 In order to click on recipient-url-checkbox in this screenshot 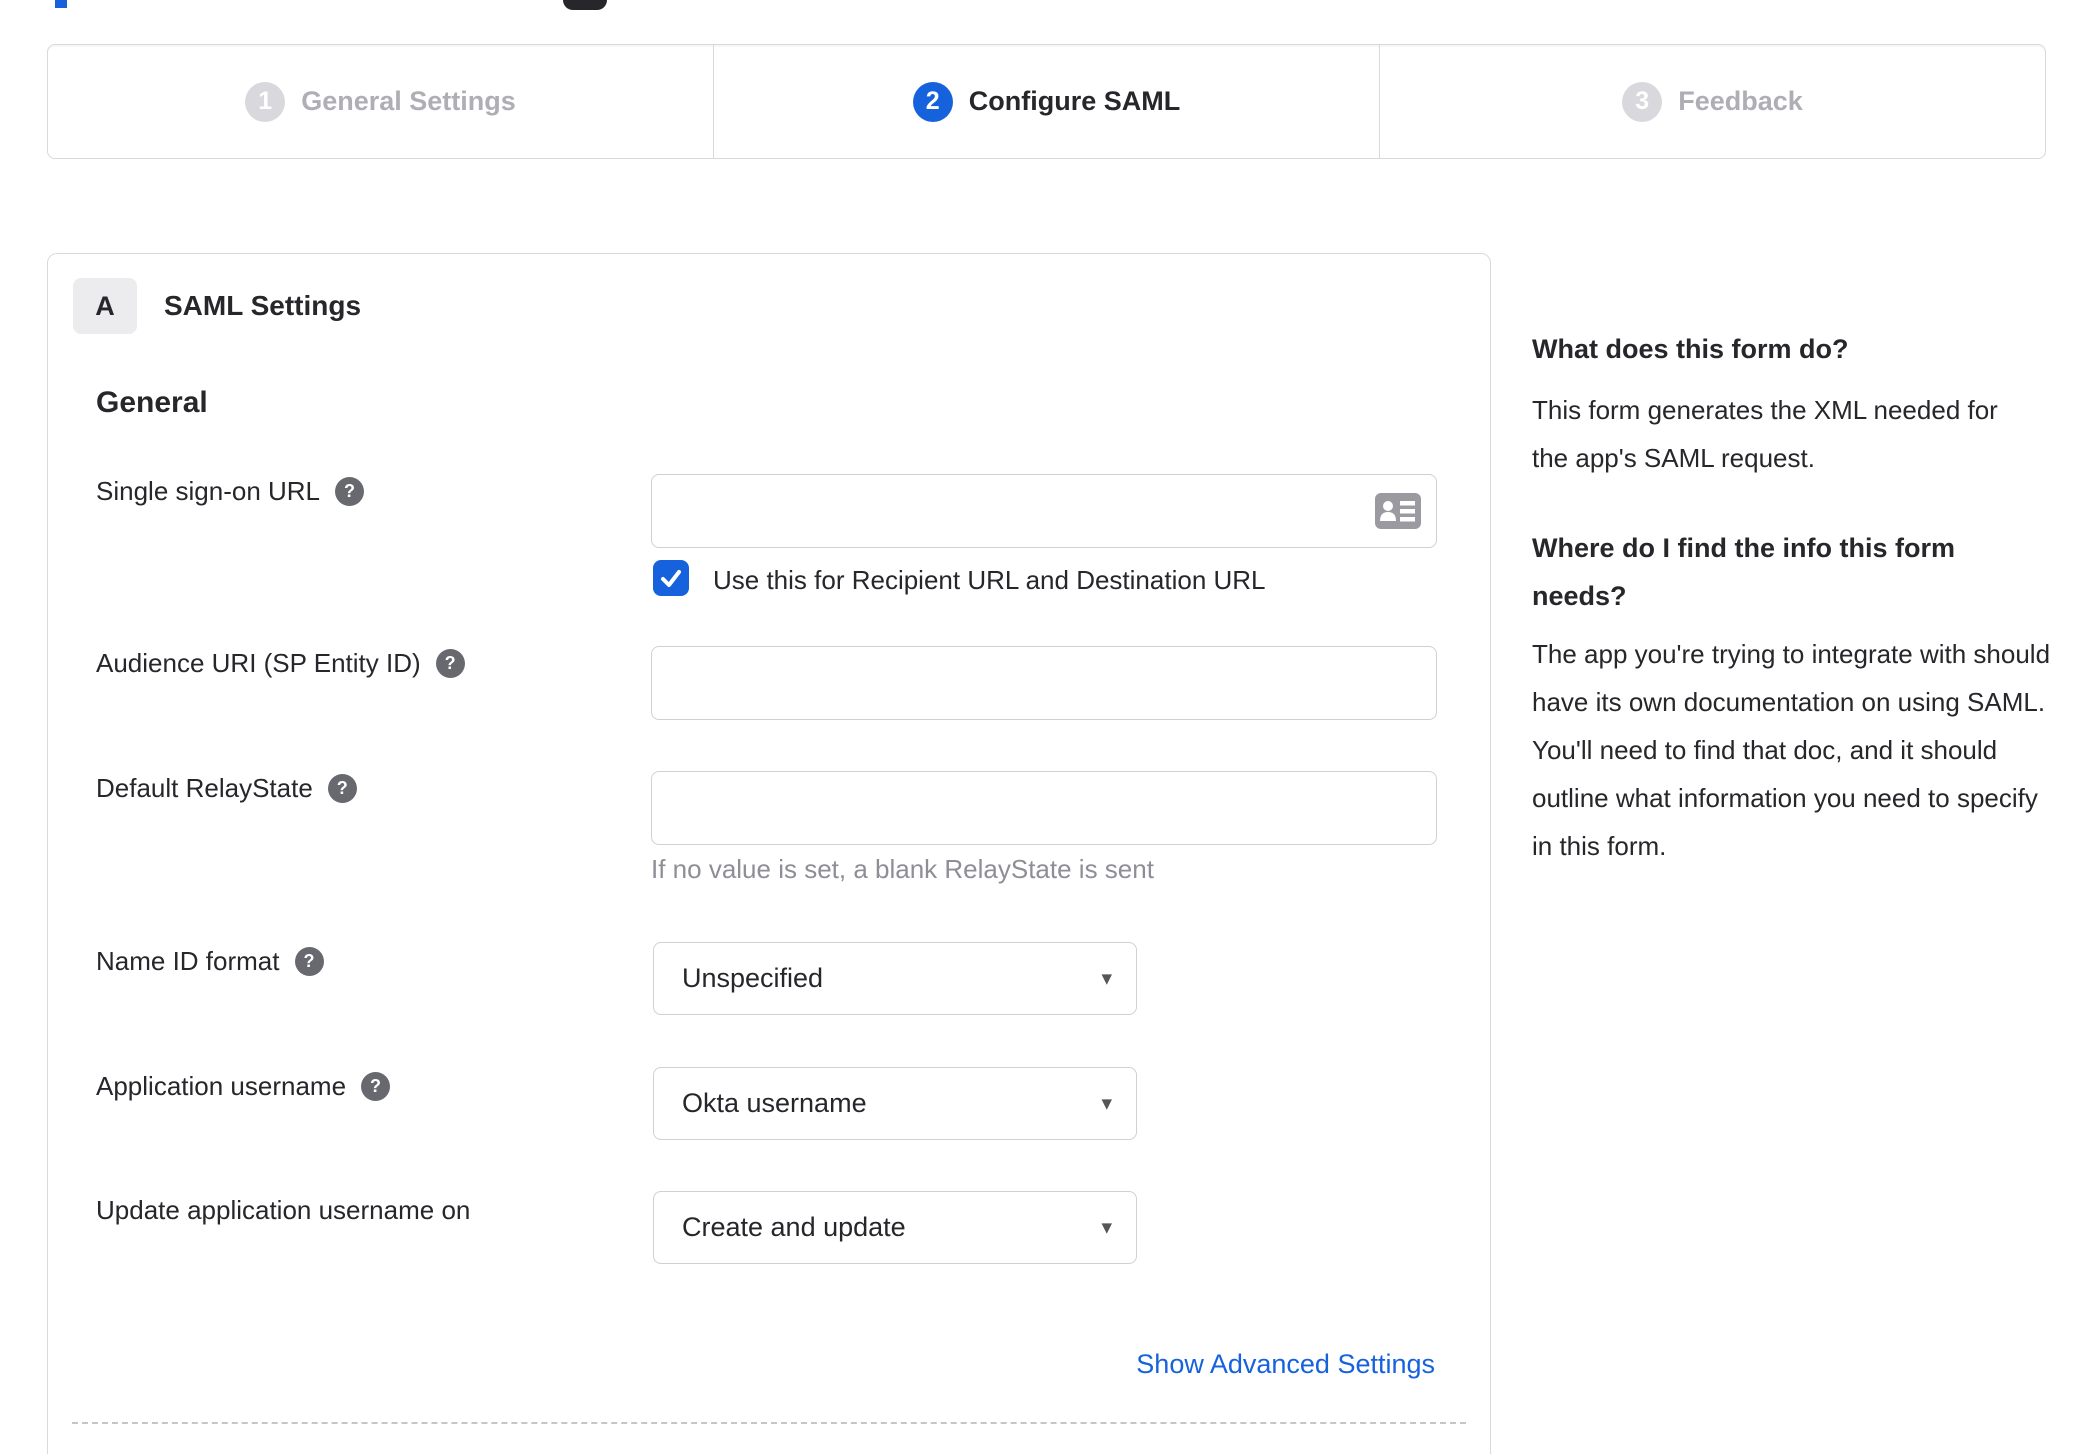, I will do `click(671, 578)`.